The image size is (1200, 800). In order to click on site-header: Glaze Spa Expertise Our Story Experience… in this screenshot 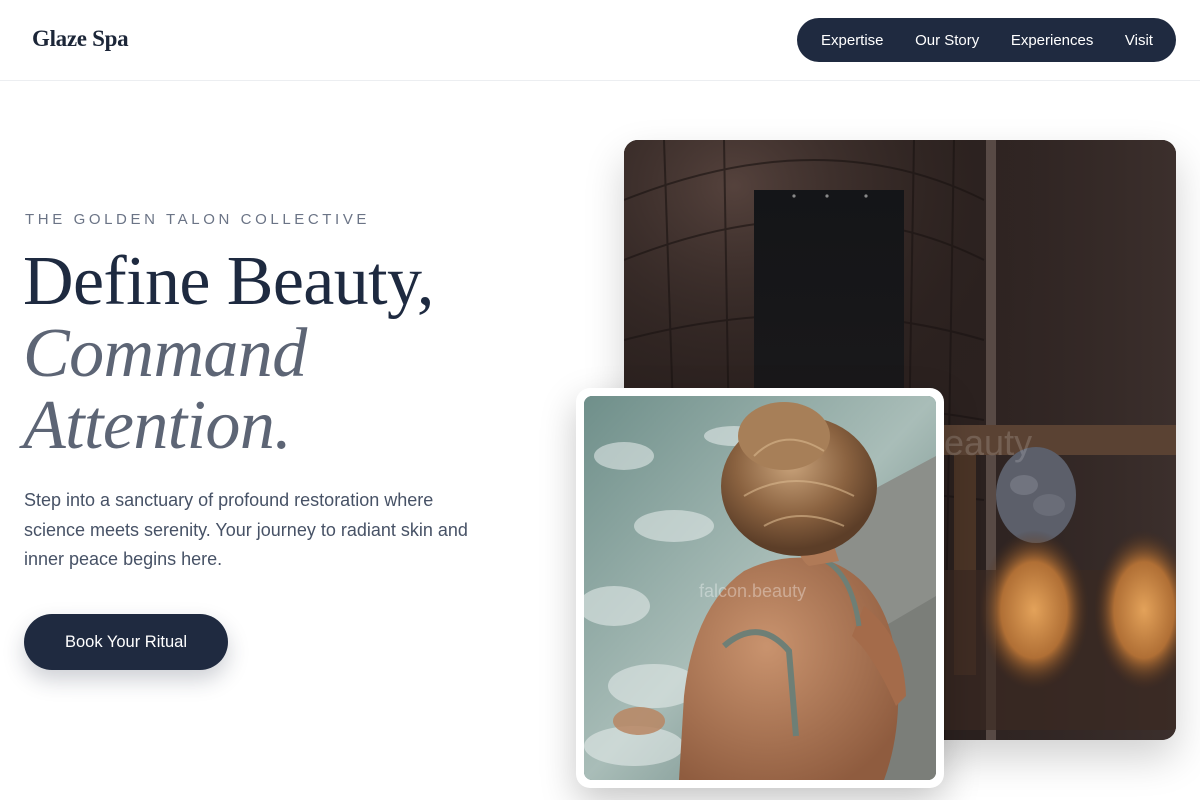, I will do `click(600, 40)`.